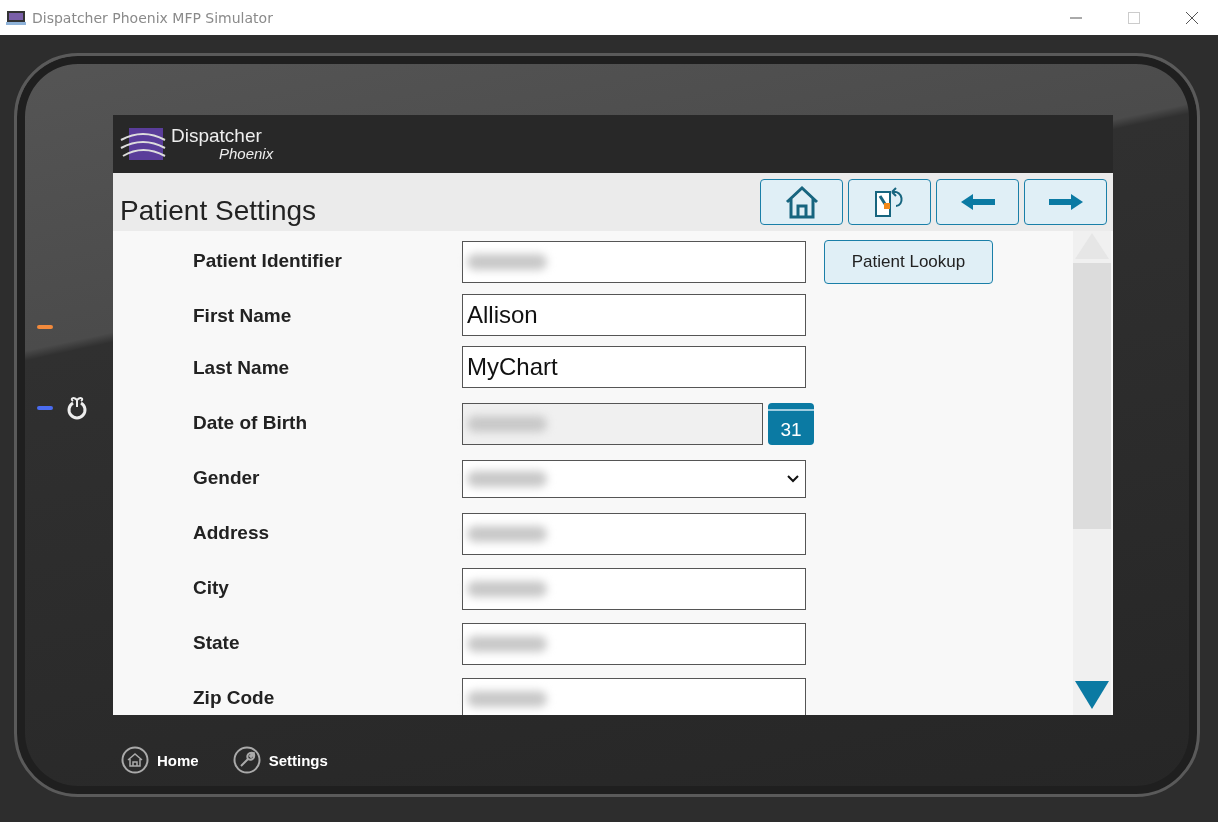 This screenshot has width=1218, height=822. I want to click on nav-item: Home, so click(160, 760).